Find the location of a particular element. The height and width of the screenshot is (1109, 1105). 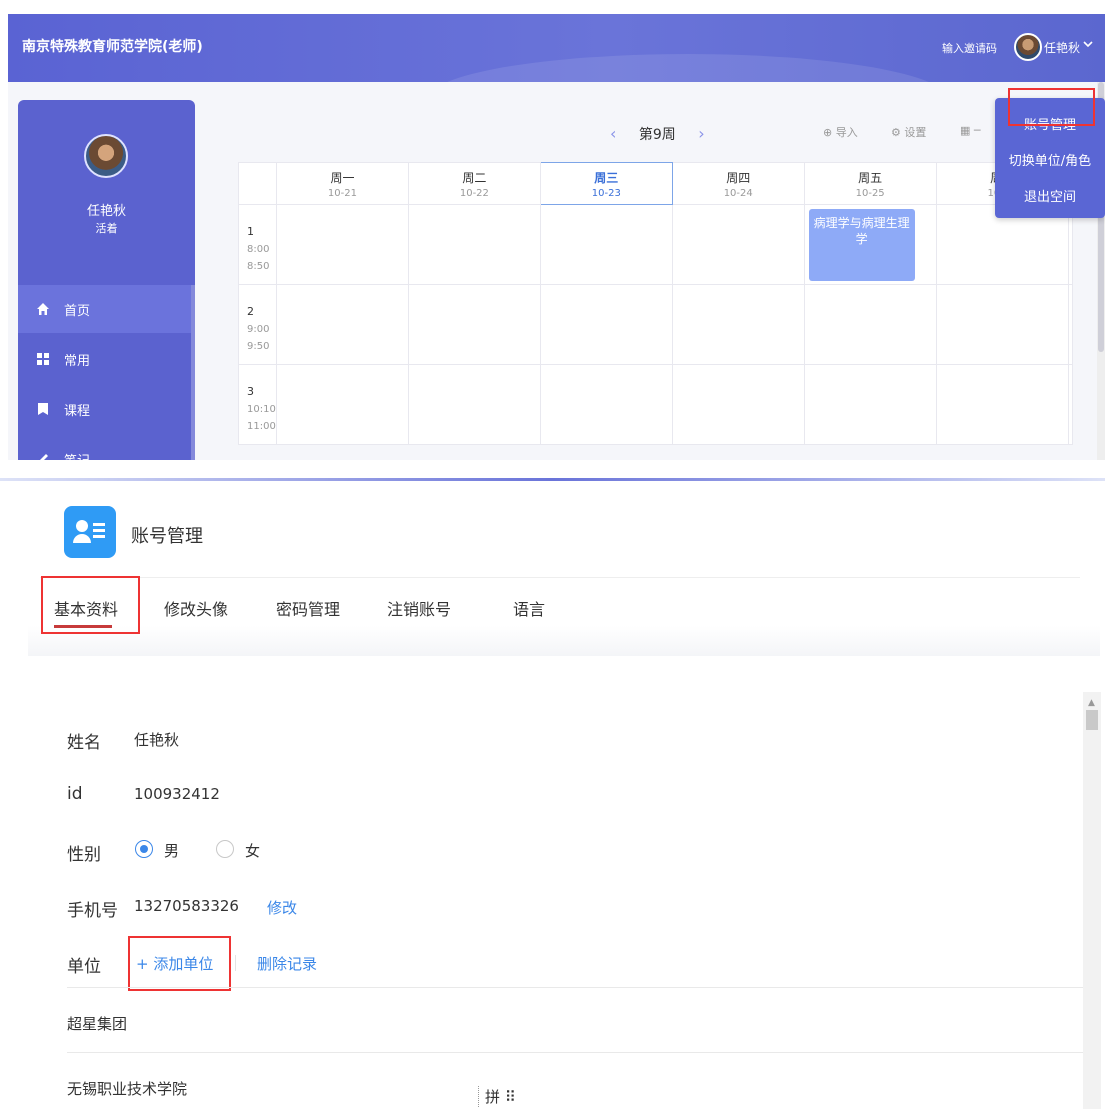

scrollbar-thumb is located at coordinates (1092, 720).